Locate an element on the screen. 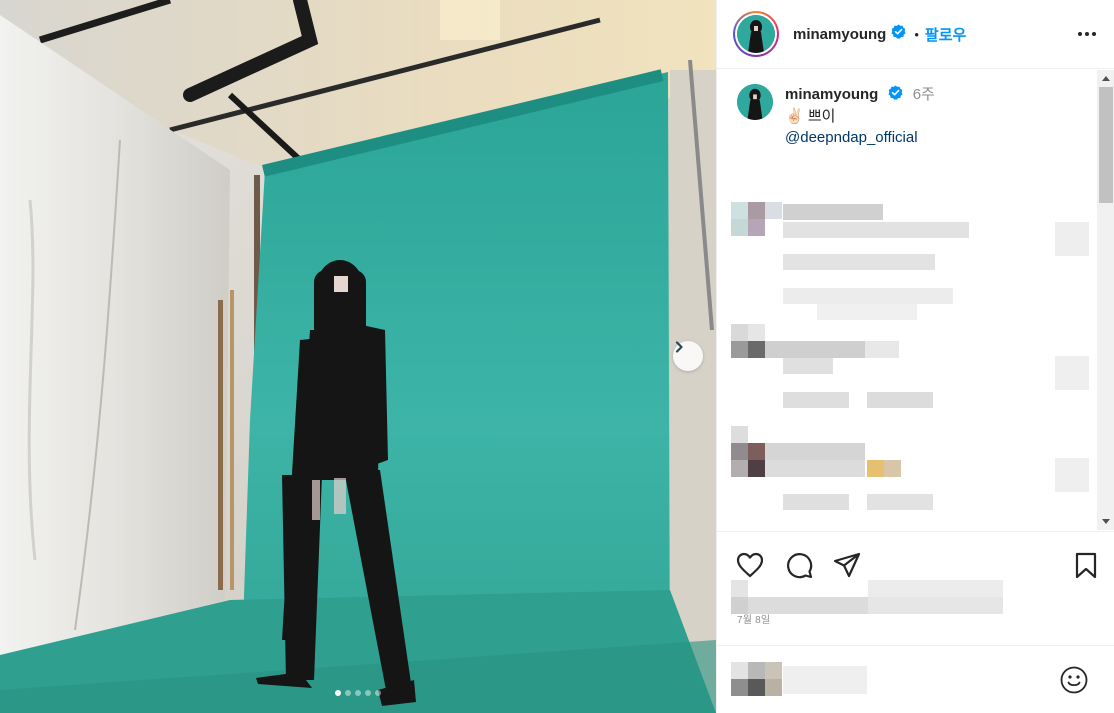 This screenshot has width=1114, height=713. scroll-up-arrow is located at coordinates (1105, 78).